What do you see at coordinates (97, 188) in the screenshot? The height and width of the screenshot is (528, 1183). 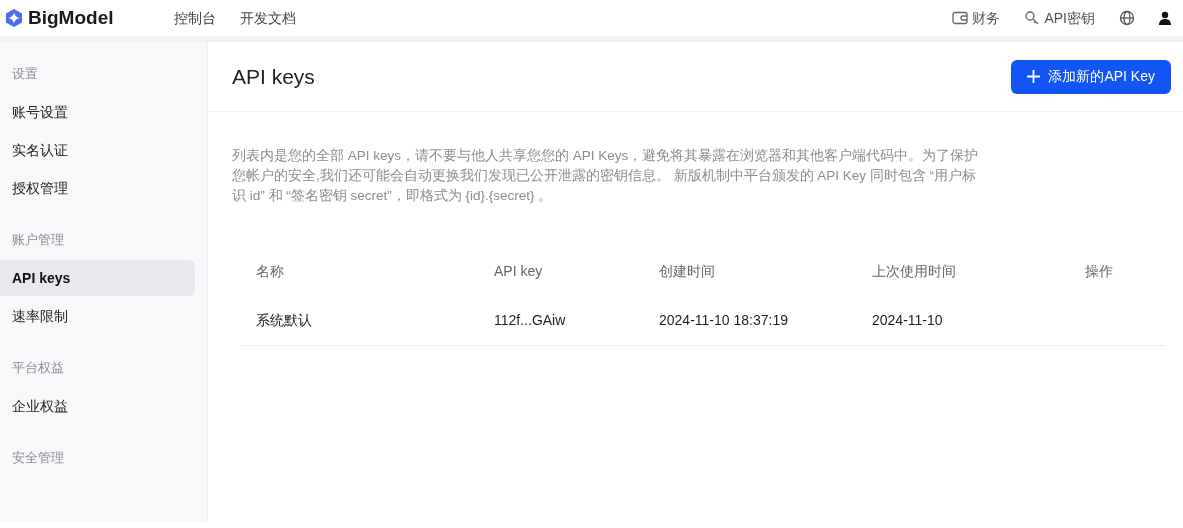 I see `sidebar-item: 授权管理` at bounding box center [97, 188].